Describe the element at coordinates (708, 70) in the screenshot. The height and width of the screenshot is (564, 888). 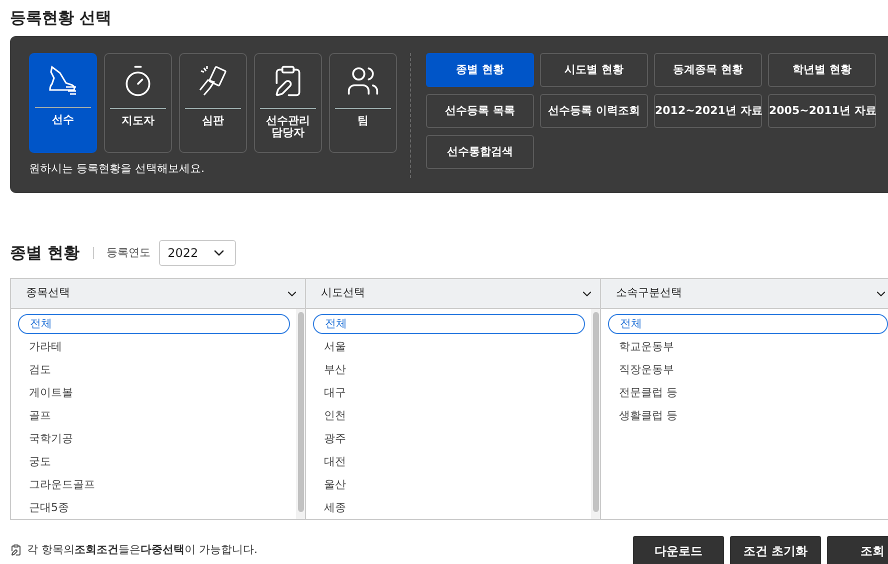
I see `report-button: 동계종목 현황` at that location.